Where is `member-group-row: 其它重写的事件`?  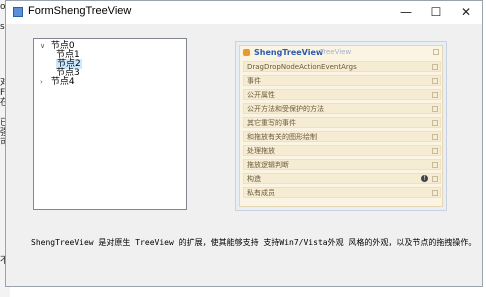
member-group-row: 其它重写的事件 is located at coordinates (342, 122).